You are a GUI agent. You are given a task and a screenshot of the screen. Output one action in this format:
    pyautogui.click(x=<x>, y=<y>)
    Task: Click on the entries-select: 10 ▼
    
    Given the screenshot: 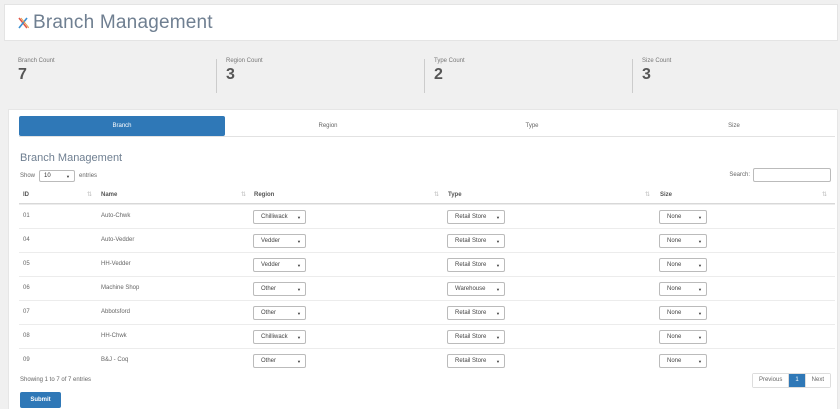 What is the action you would take?
    pyautogui.click(x=57, y=176)
    